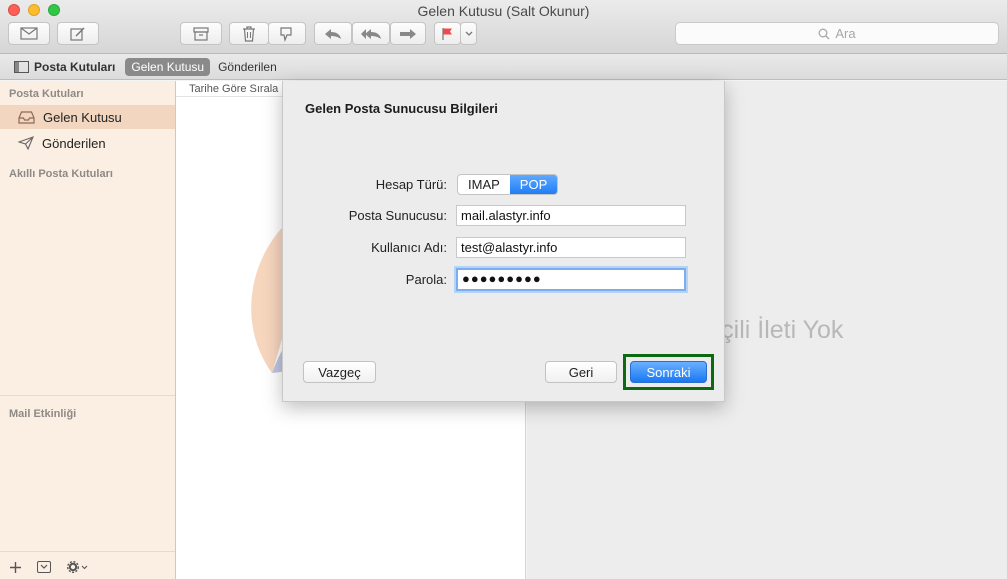 The width and height of the screenshot is (1007, 579). What do you see at coordinates (824, 33) in the screenshot?
I see `search-icon` at bounding box center [824, 33].